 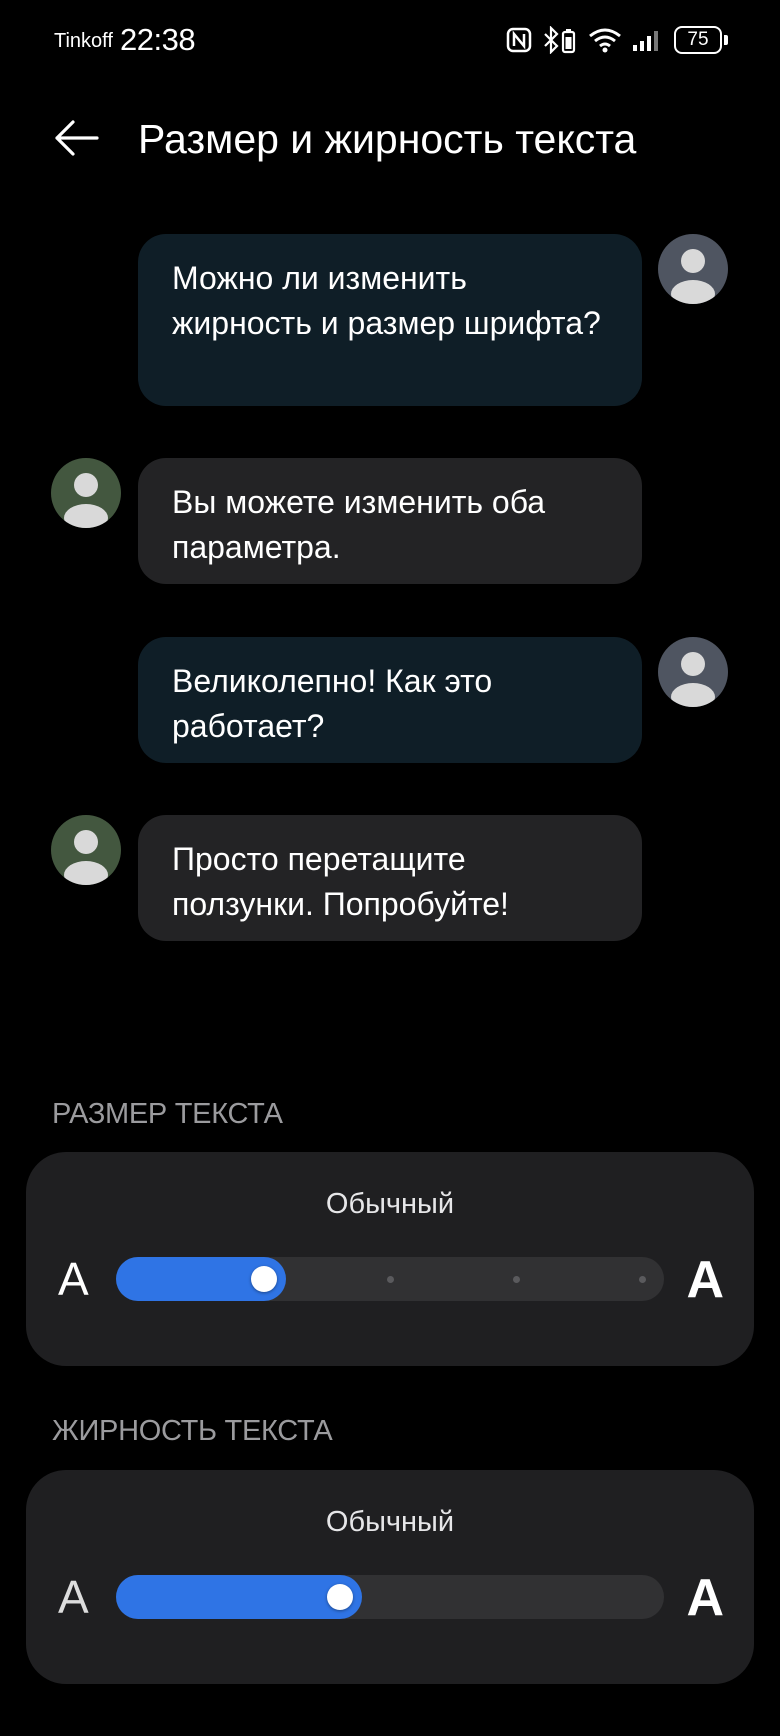 I want to click on back-button, so click(x=76, y=140).